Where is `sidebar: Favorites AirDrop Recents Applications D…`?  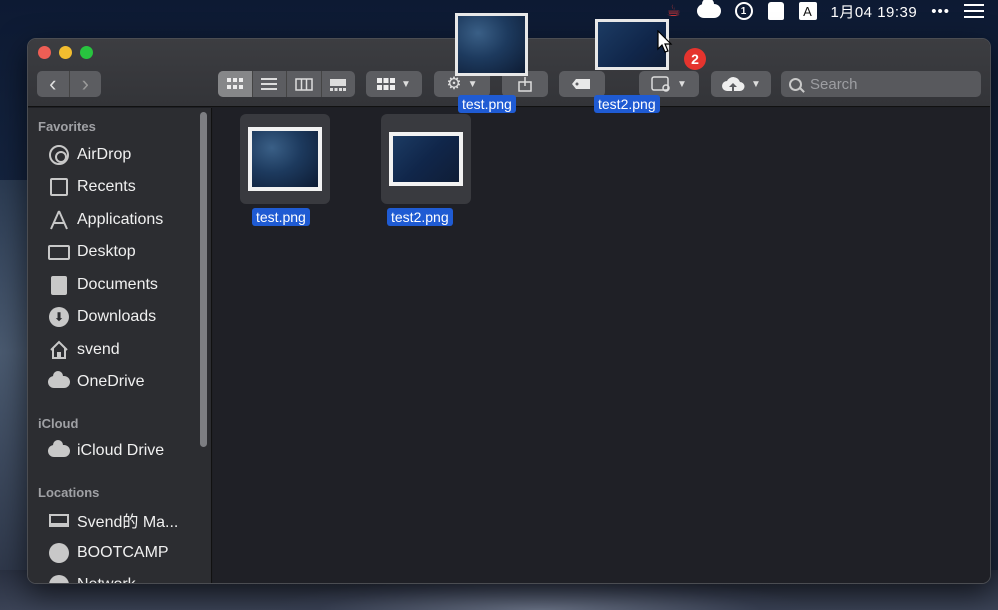
sidebar: Favorites AirDrop Recents Applications D… is located at coordinates (120, 345).